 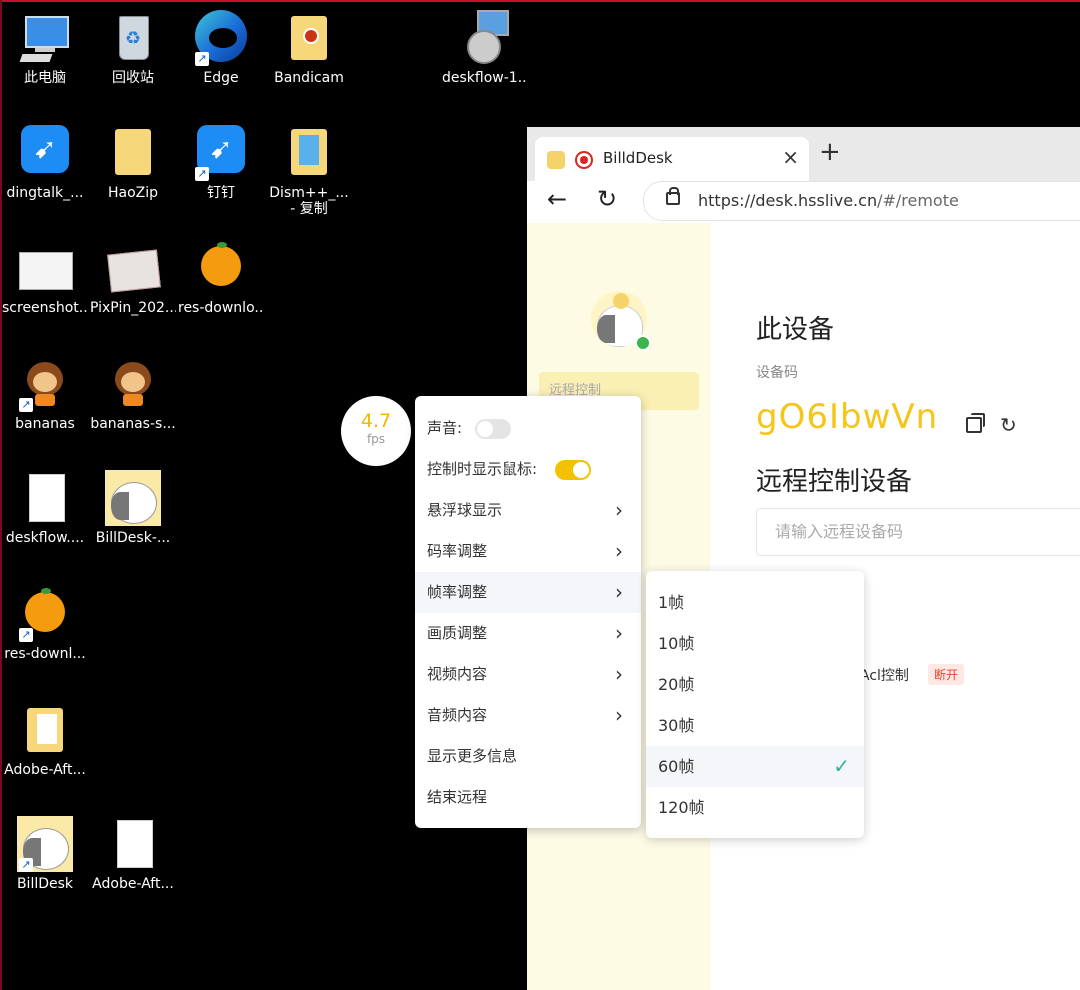 What do you see at coordinates (45, 48) in the screenshot?
I see `desktop-icon-this-pc: 此电脑` at bounding box center [45, 48].